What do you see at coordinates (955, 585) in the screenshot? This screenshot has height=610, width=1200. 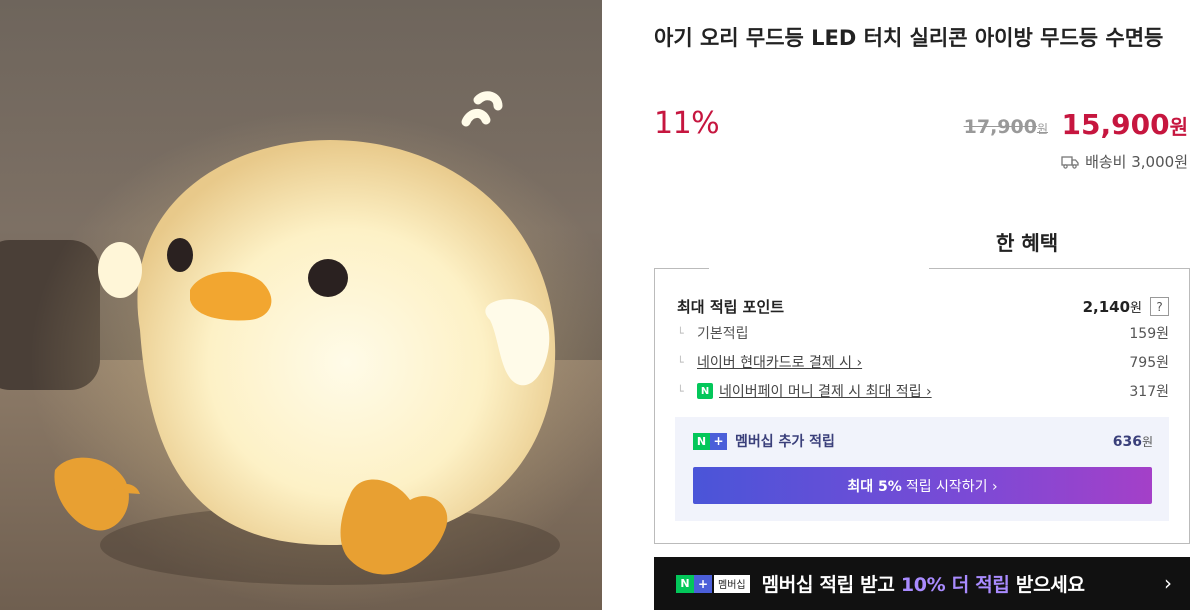 I see `banner-highlight: 10% 더 적립` at bounding box center [955, 585].